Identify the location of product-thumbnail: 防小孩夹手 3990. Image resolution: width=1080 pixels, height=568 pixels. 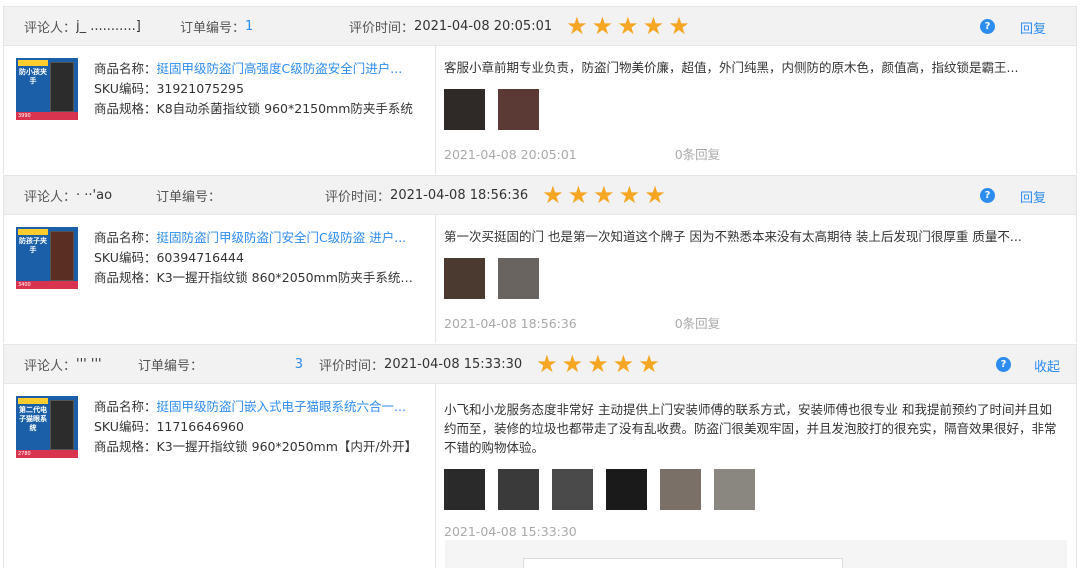
(47, 89).